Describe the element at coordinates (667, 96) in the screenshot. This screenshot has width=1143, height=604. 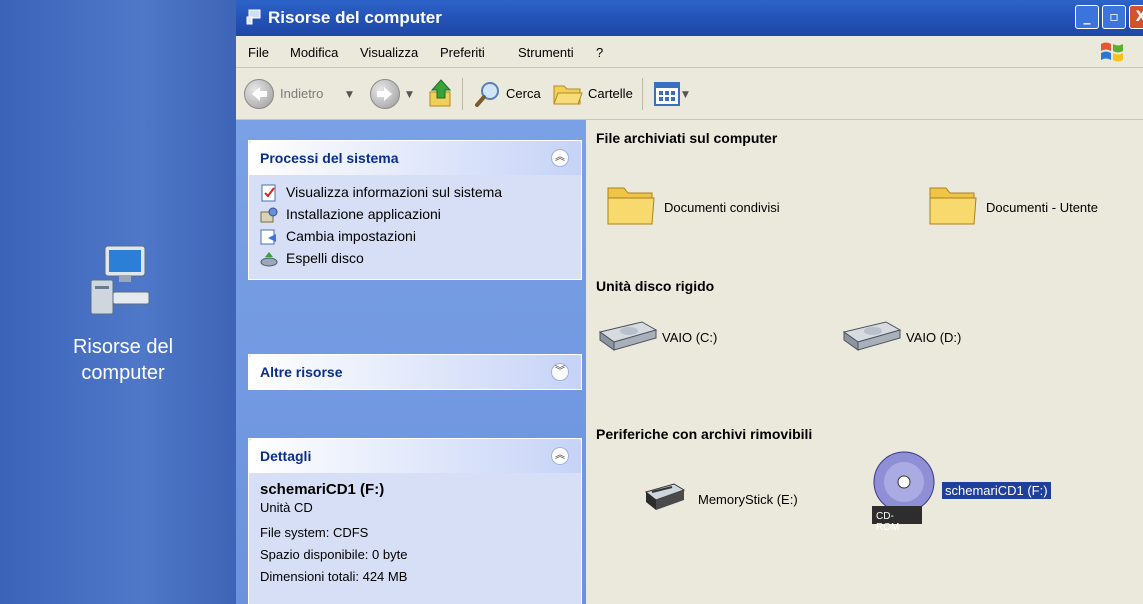
I see `view-mode-icon` at that location.